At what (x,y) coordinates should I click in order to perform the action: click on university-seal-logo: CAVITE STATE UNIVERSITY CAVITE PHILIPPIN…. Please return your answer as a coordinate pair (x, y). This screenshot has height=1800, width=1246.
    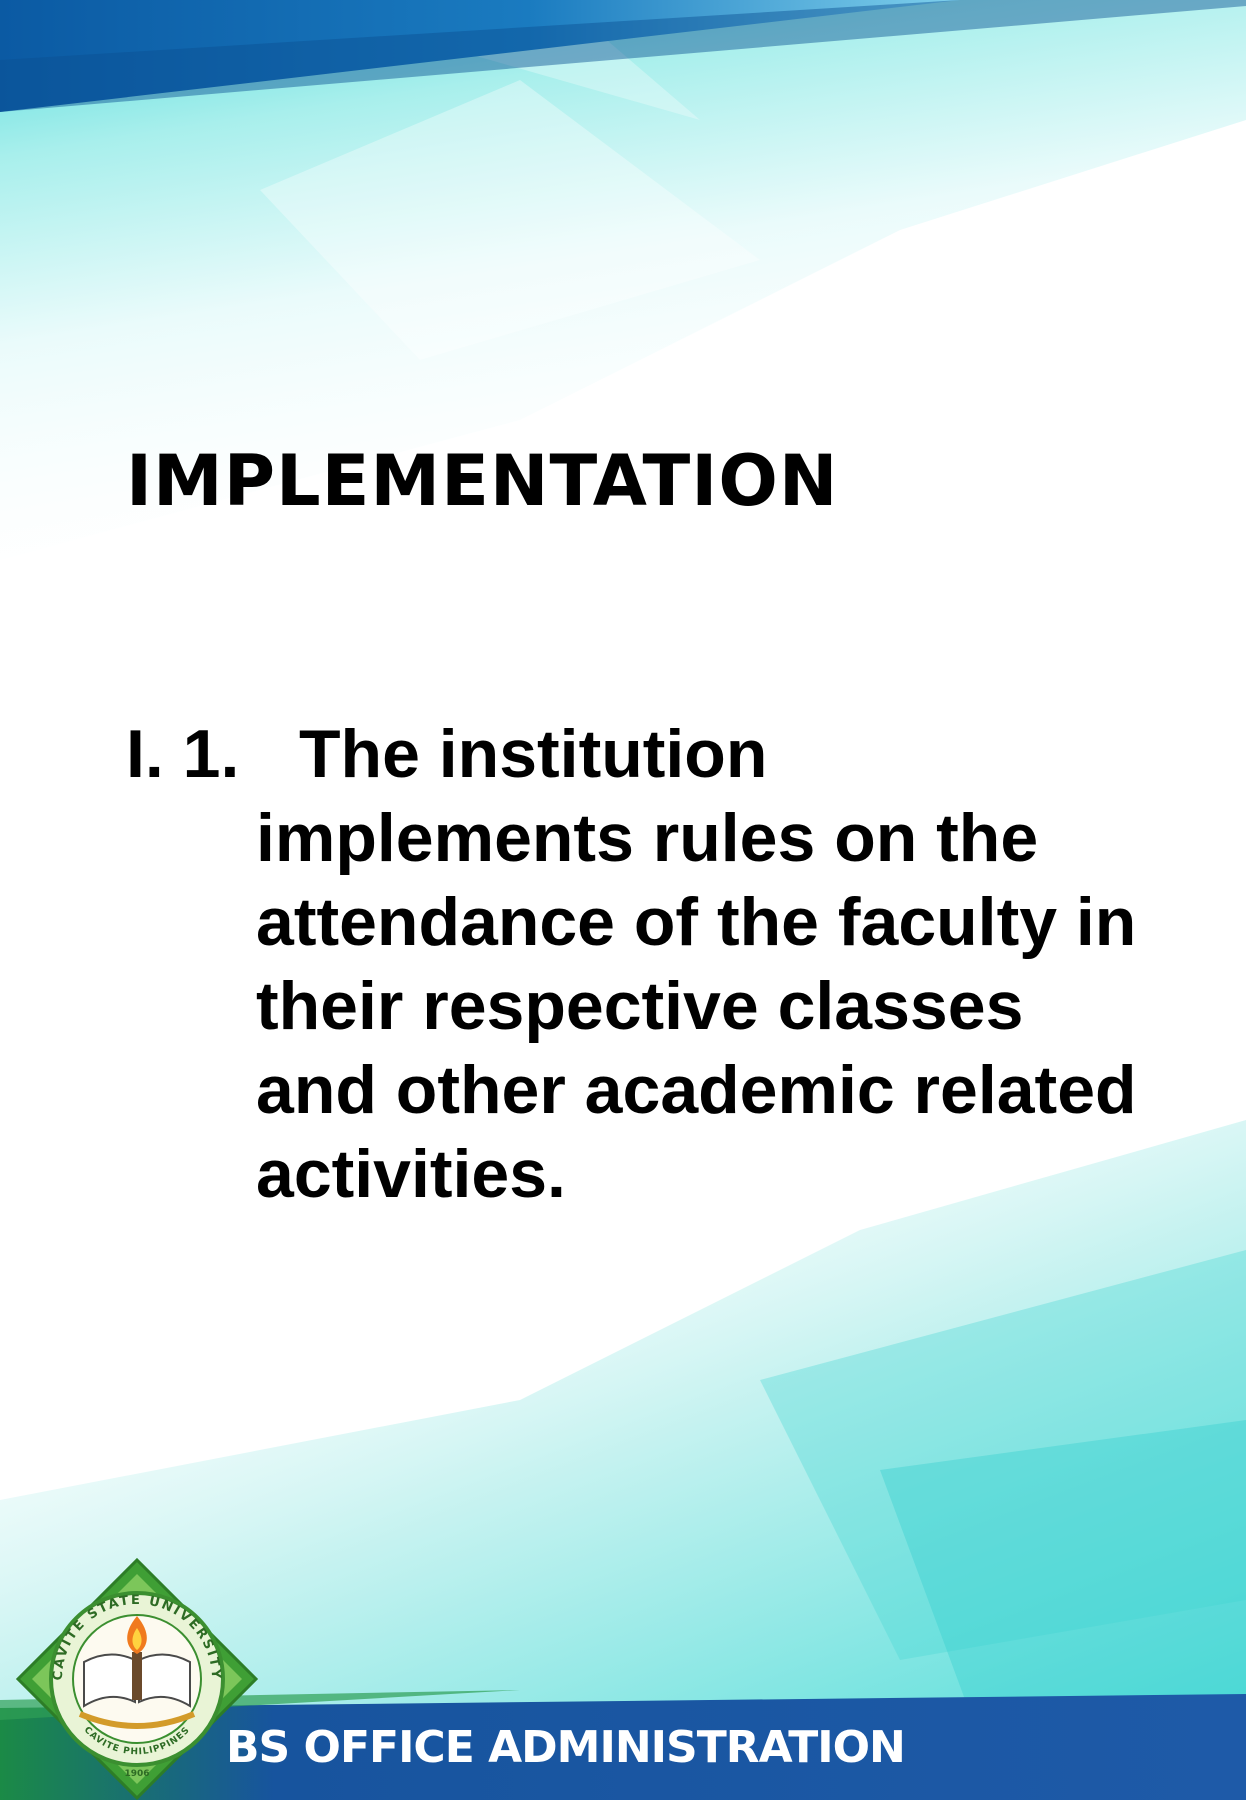
    Looking at the image, I should click on (137, 1678).